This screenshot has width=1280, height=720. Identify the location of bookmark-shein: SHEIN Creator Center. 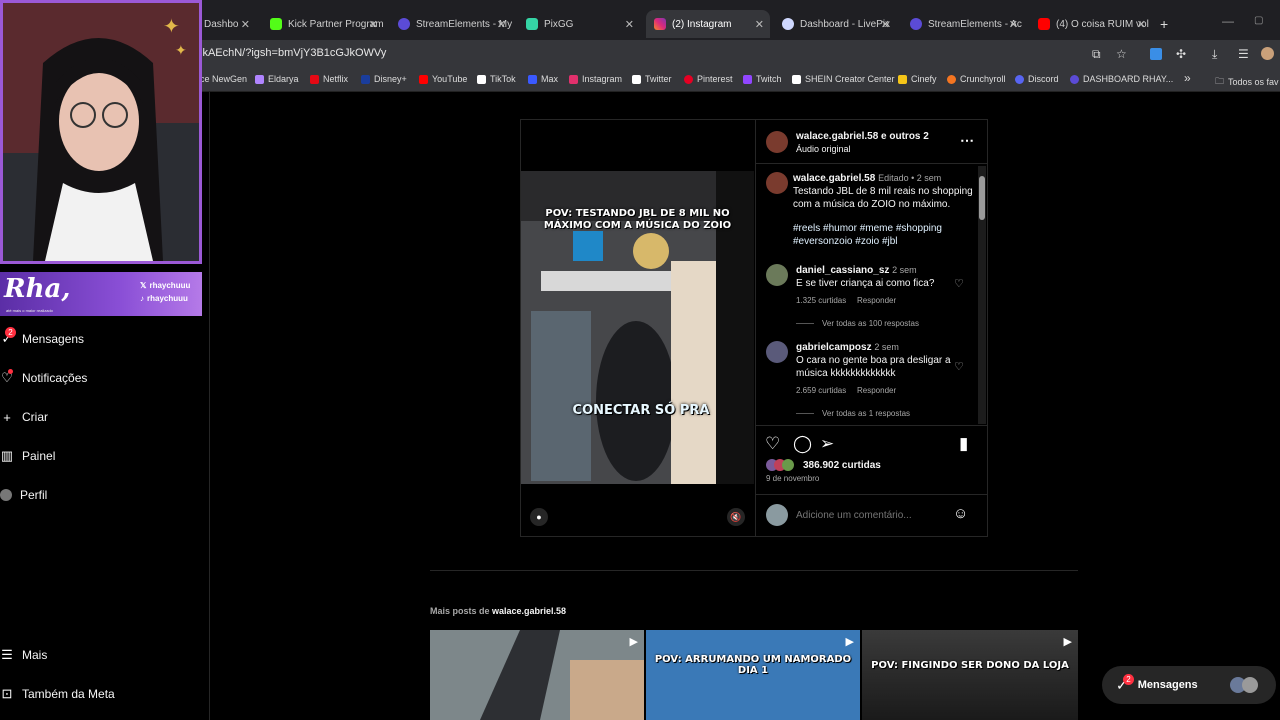
(843, 79).